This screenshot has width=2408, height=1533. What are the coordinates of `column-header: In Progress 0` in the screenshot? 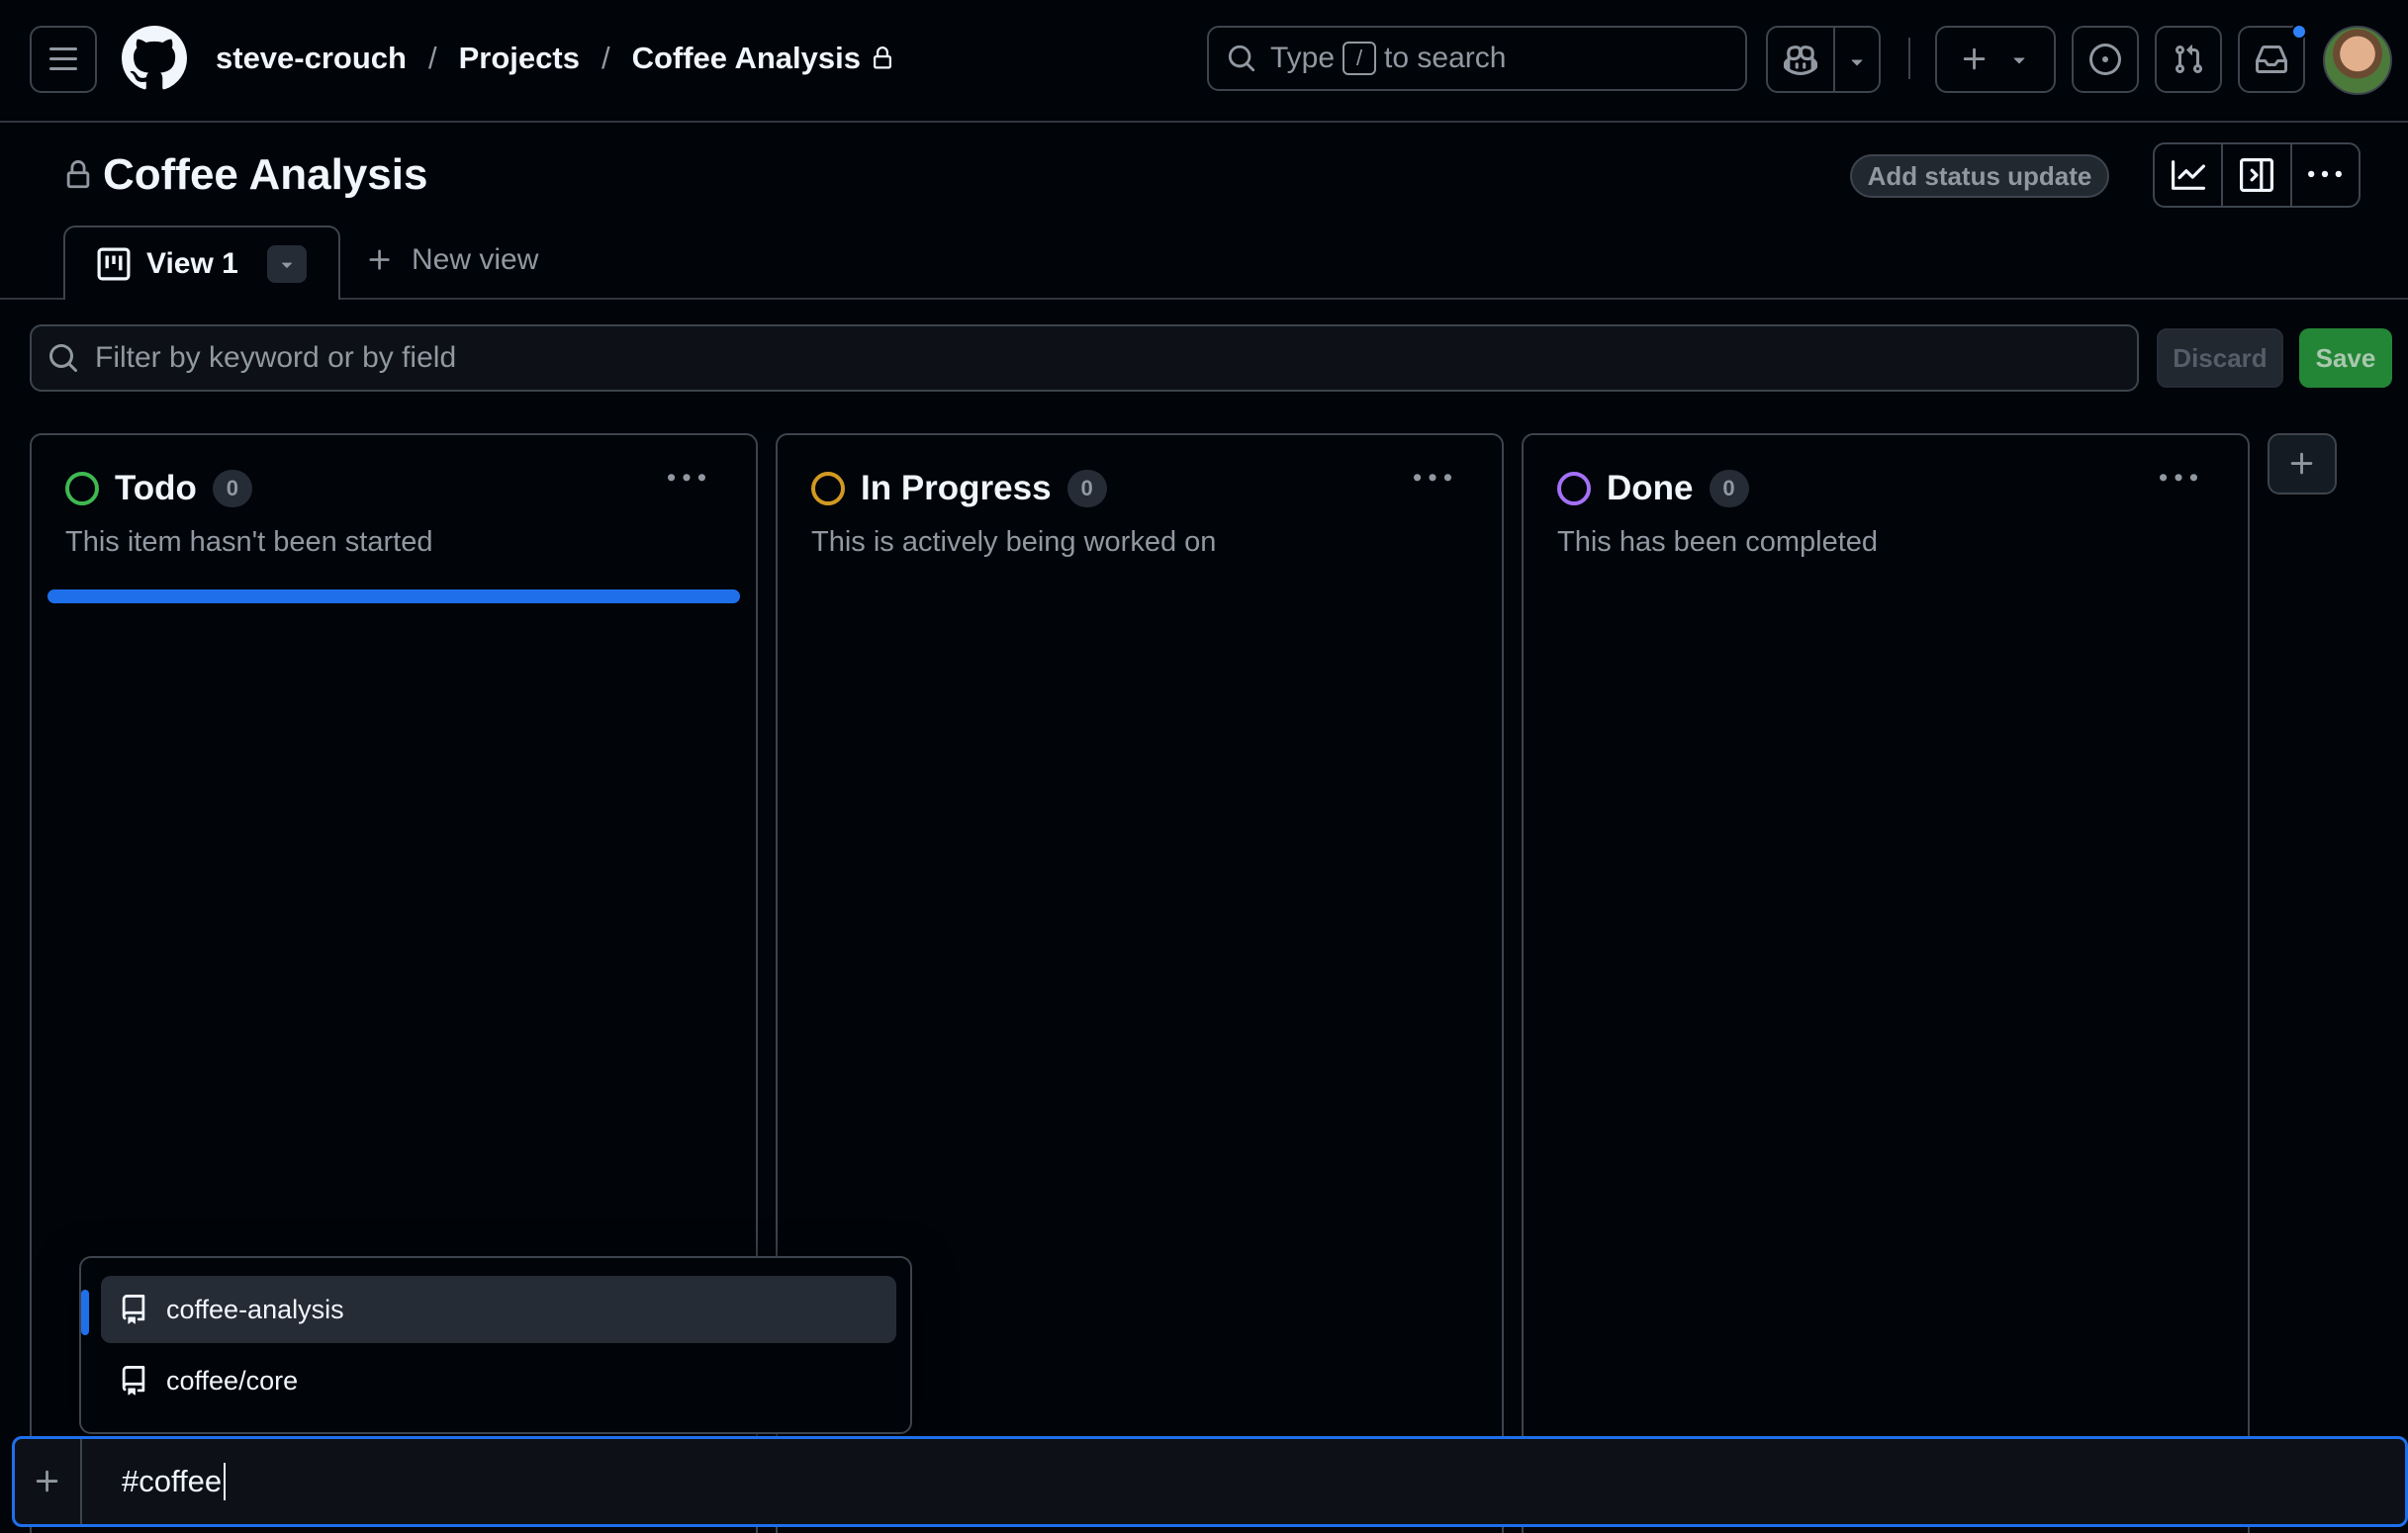 It's located at (959, 488).